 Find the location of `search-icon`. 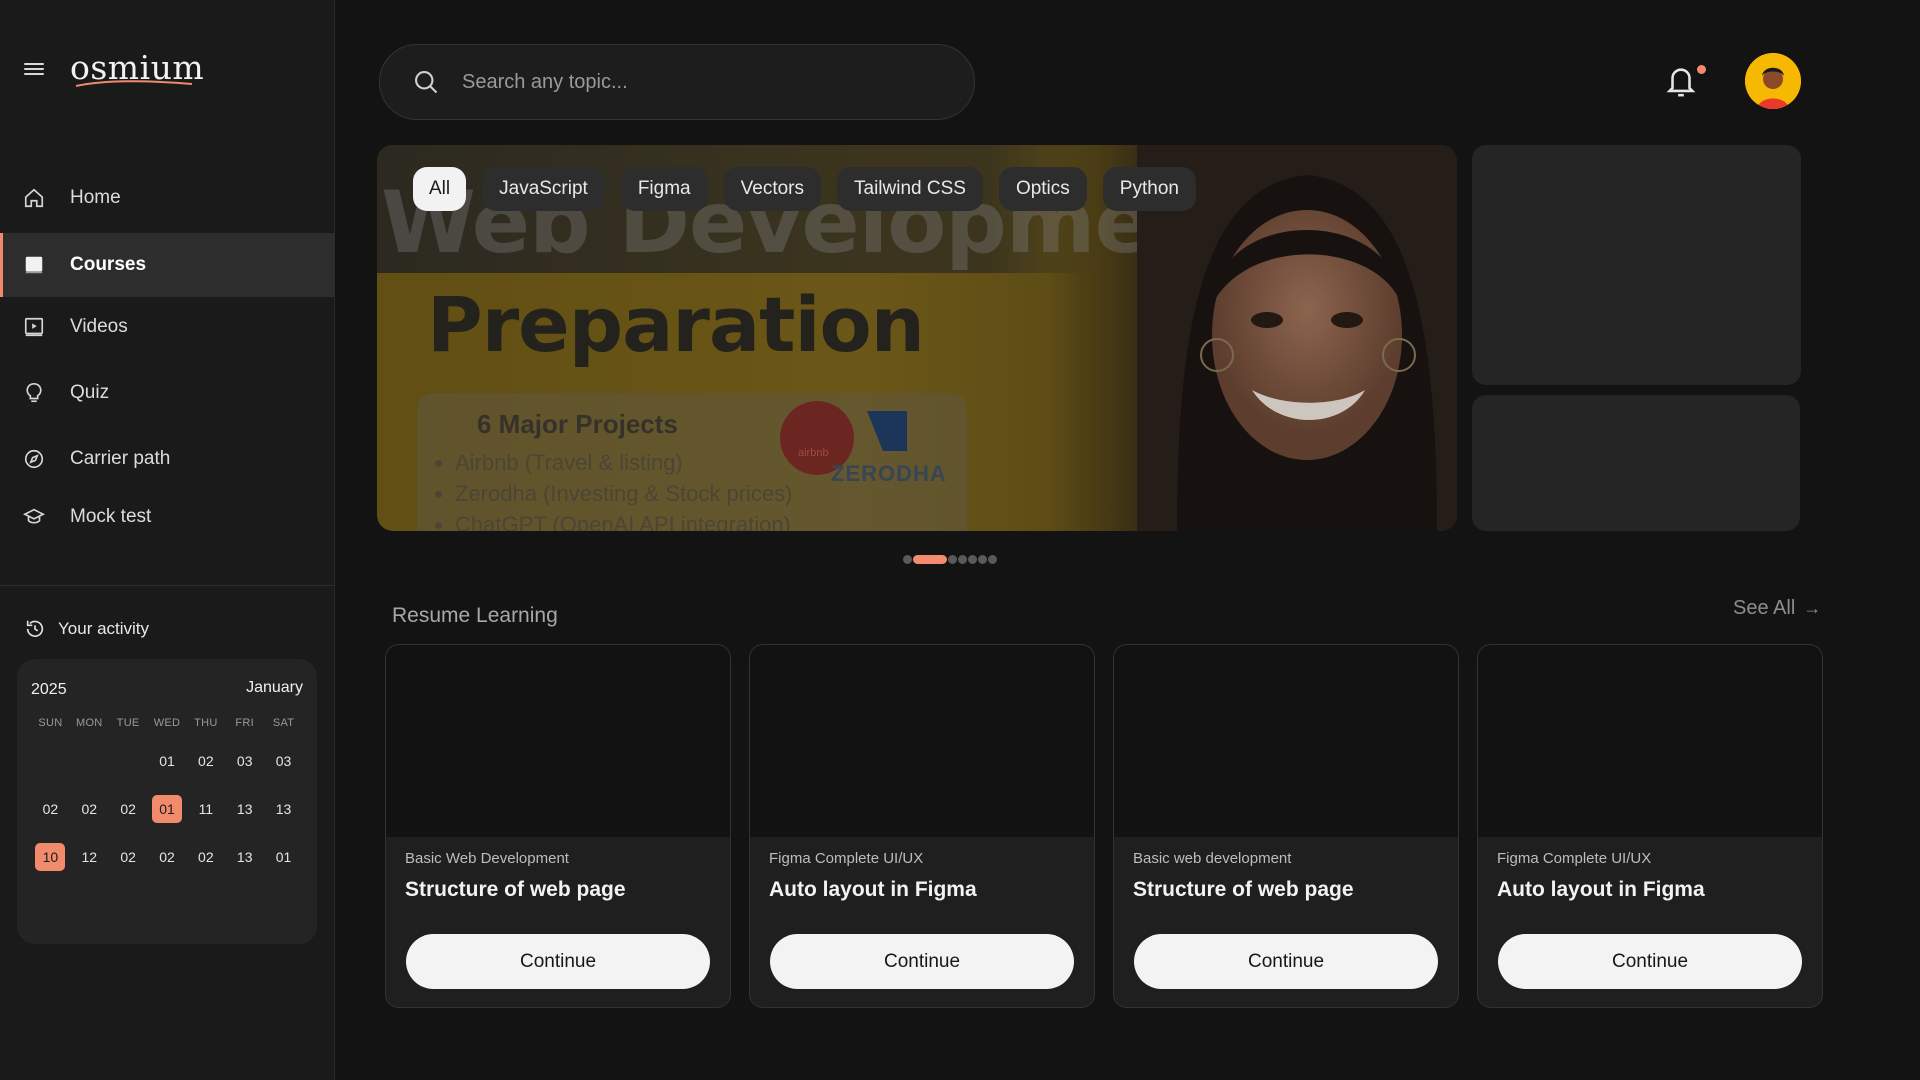

search-icon is located at coordinates (426, 82).